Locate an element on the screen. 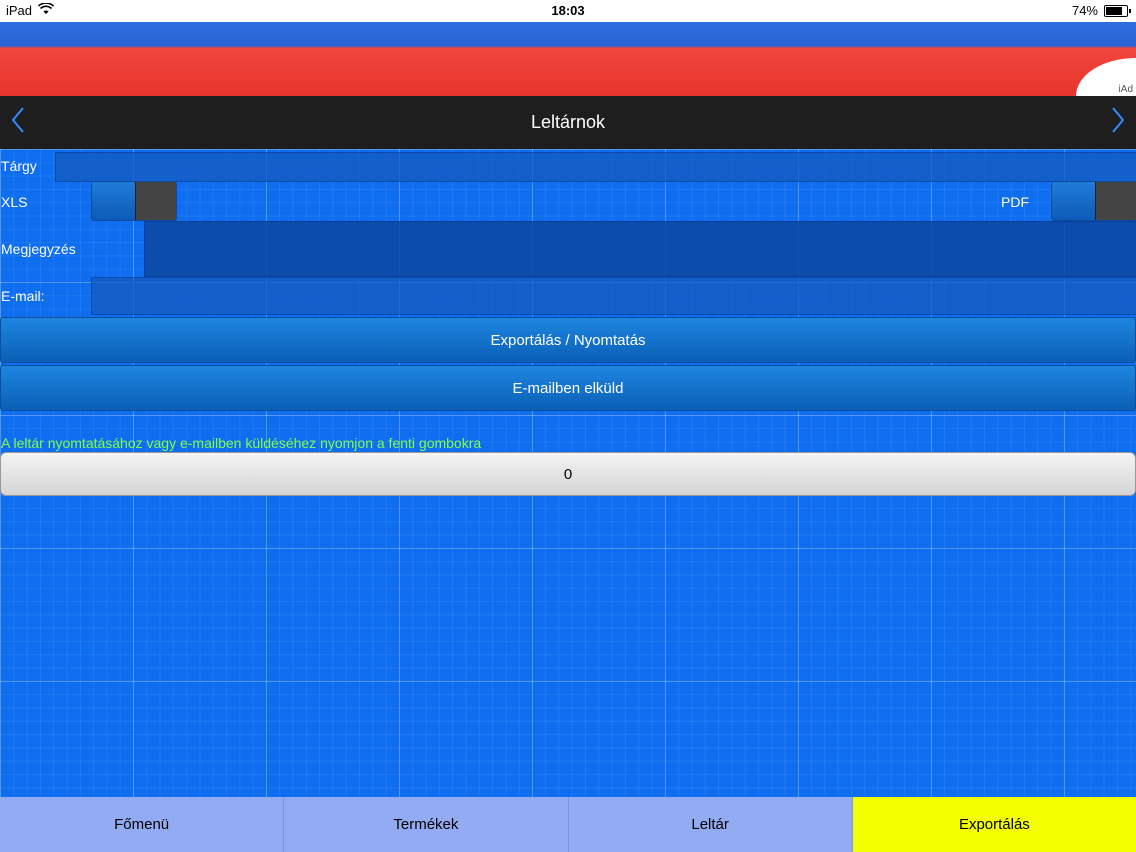 This screenshot has height=852, width=1136. subject-label: Tárgy is located at coordinates (19, 166).